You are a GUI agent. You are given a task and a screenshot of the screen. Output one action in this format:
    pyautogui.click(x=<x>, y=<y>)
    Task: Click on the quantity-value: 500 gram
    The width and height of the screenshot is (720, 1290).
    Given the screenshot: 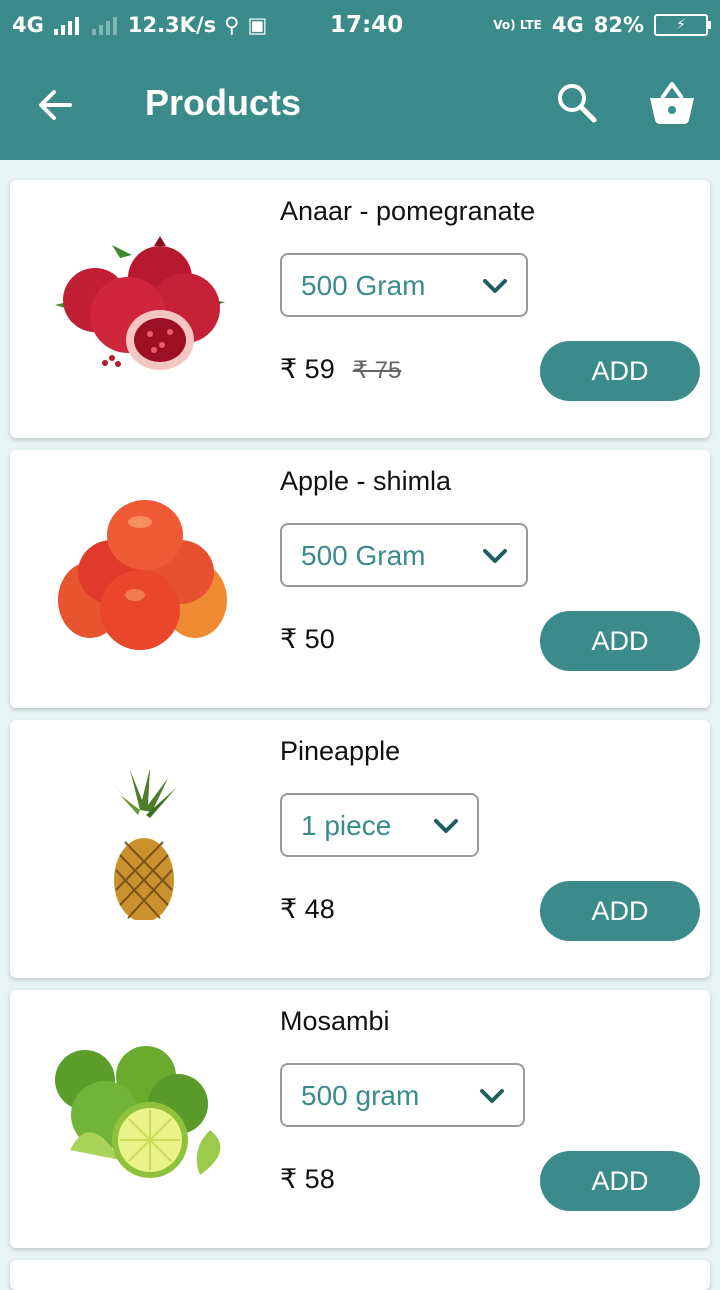 What is the action you would take?
    pyautogui.click(x=360, y=1095)
    